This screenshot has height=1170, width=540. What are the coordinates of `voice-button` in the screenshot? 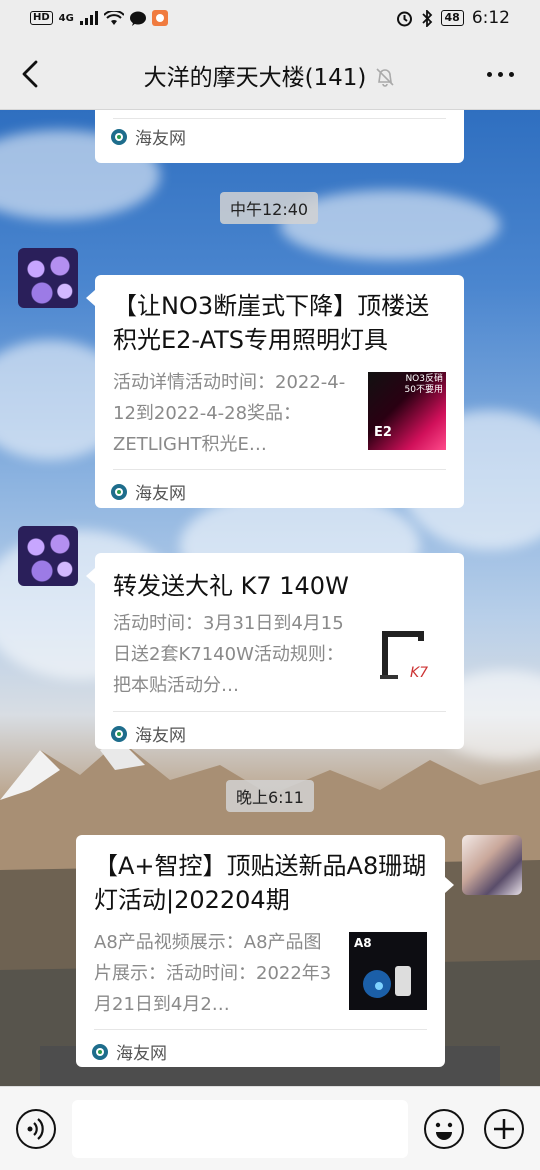 It's located at (36, 1129).